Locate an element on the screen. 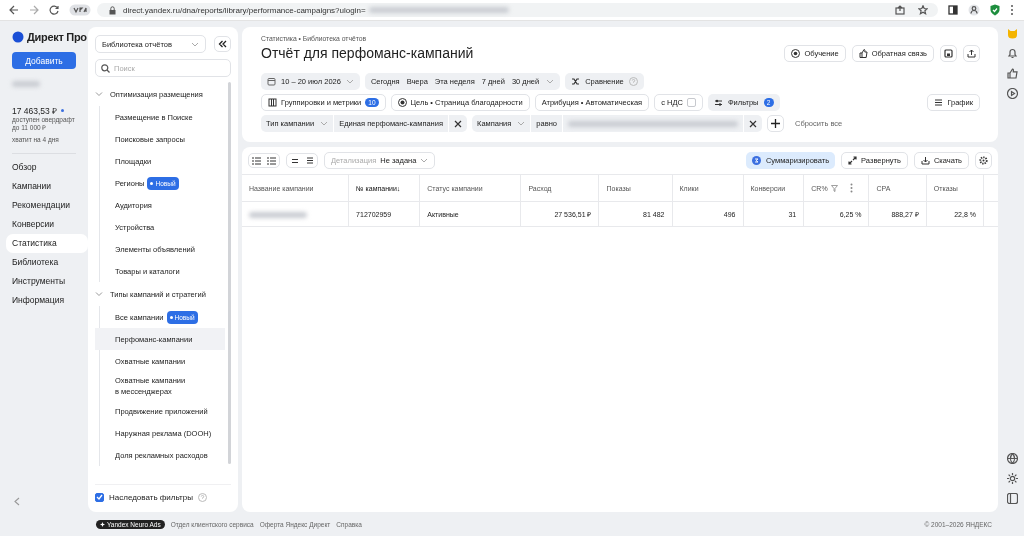 Image resolution: width=1024 pixels, height=536 pixels. settings-icon is located at coordinates (983, 160).